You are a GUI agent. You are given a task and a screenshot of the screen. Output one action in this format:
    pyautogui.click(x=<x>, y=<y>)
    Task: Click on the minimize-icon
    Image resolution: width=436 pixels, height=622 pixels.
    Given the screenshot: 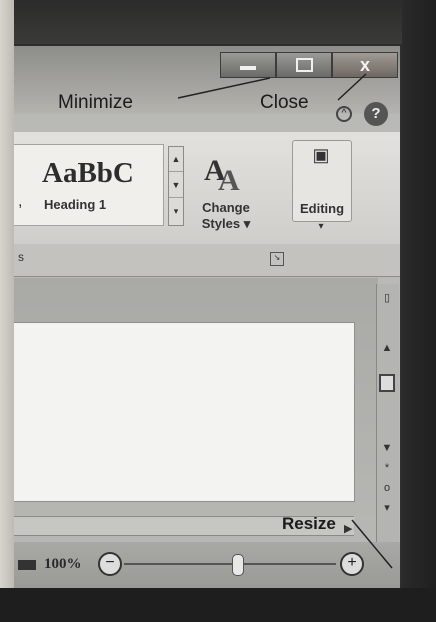 What is the action you would take?
    pyautogui.click(x=248, y=68)
    